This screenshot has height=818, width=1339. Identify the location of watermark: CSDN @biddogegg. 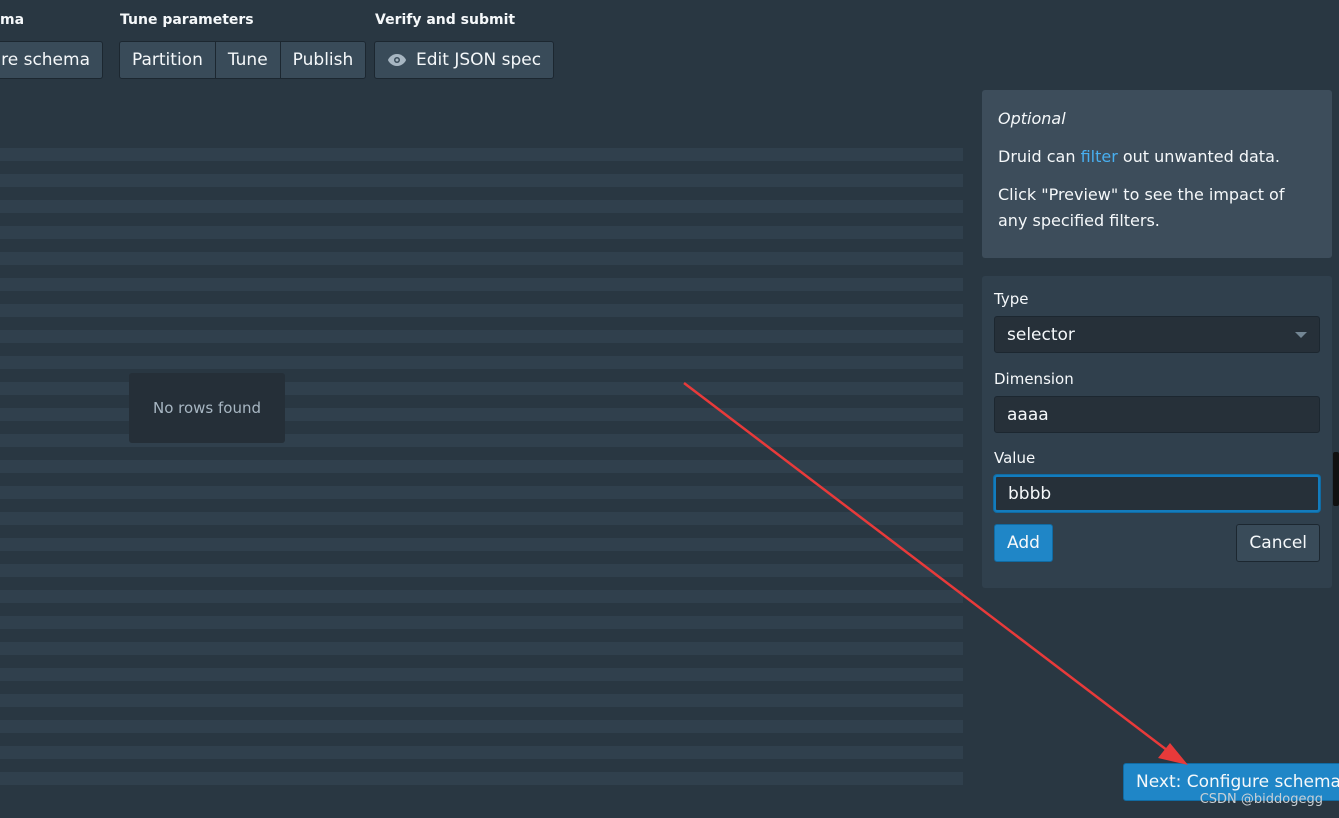
(1261, 799).